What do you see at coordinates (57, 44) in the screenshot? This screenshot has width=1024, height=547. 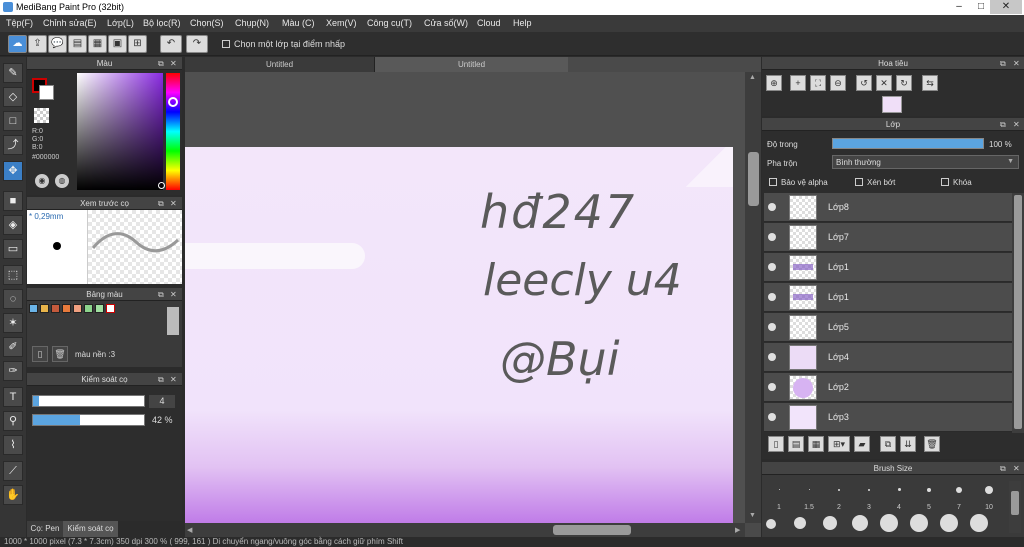 I see `comment-icon: 💬` at bounding box center [57, 44].